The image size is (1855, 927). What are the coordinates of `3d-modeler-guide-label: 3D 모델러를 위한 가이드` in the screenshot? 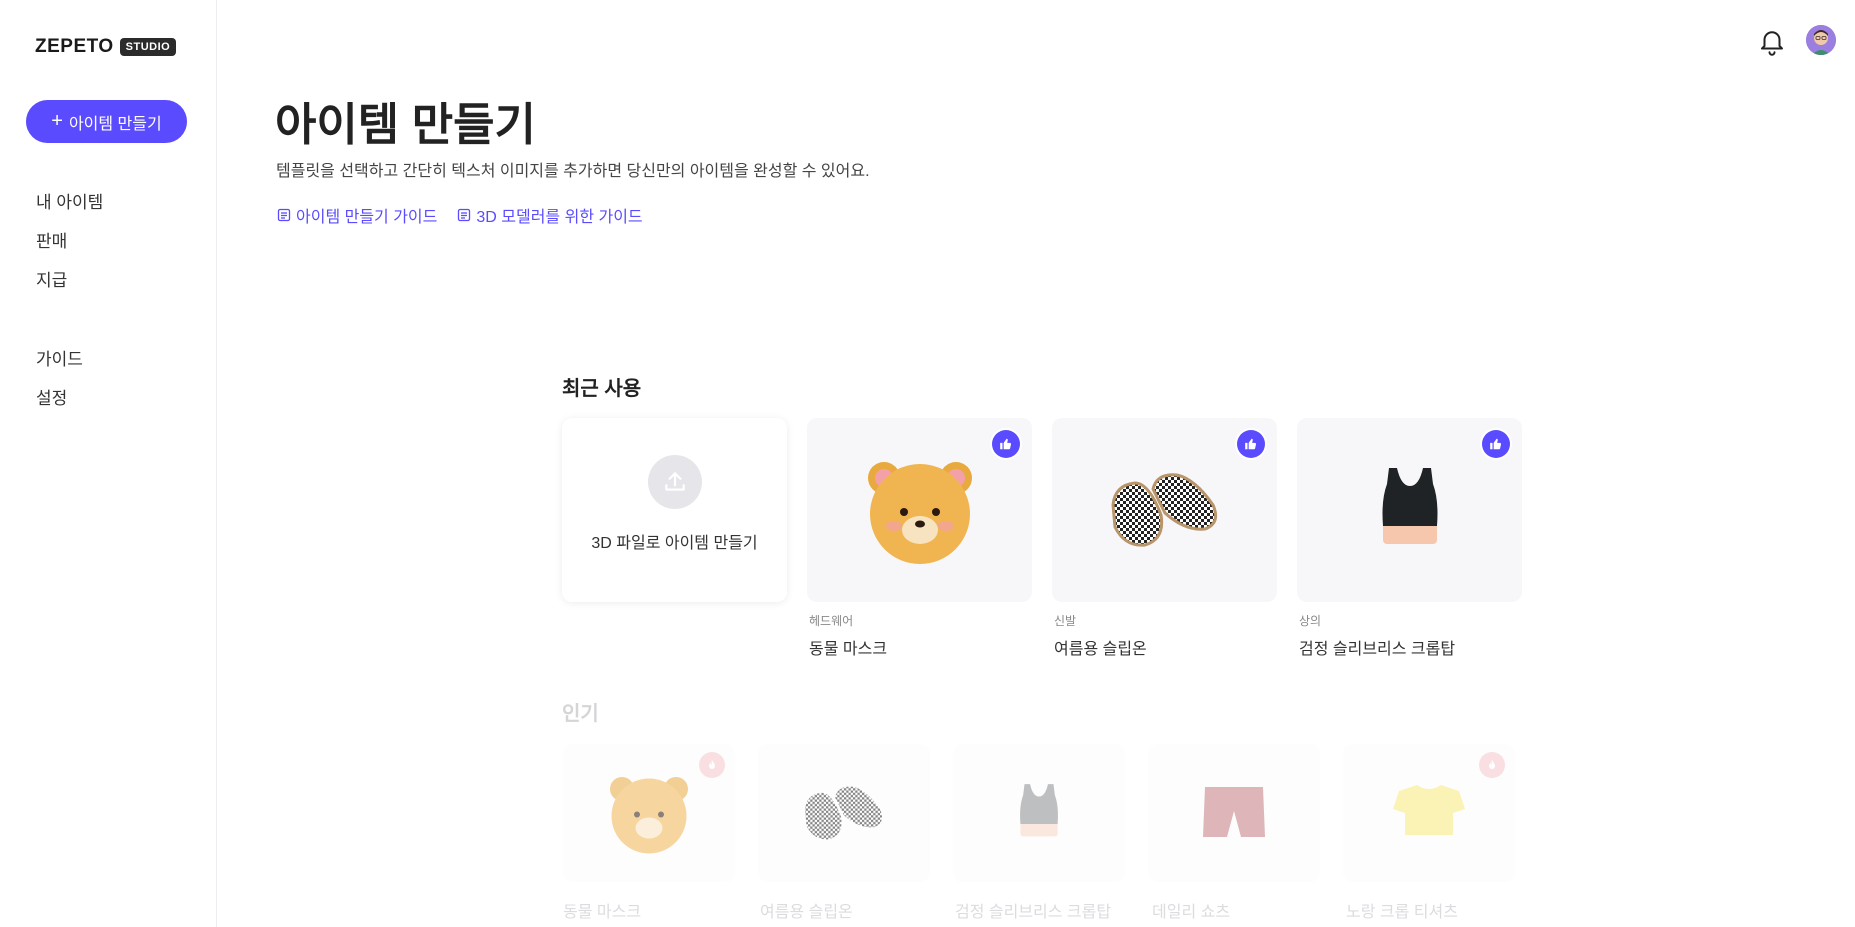 It's located at (559, 217).